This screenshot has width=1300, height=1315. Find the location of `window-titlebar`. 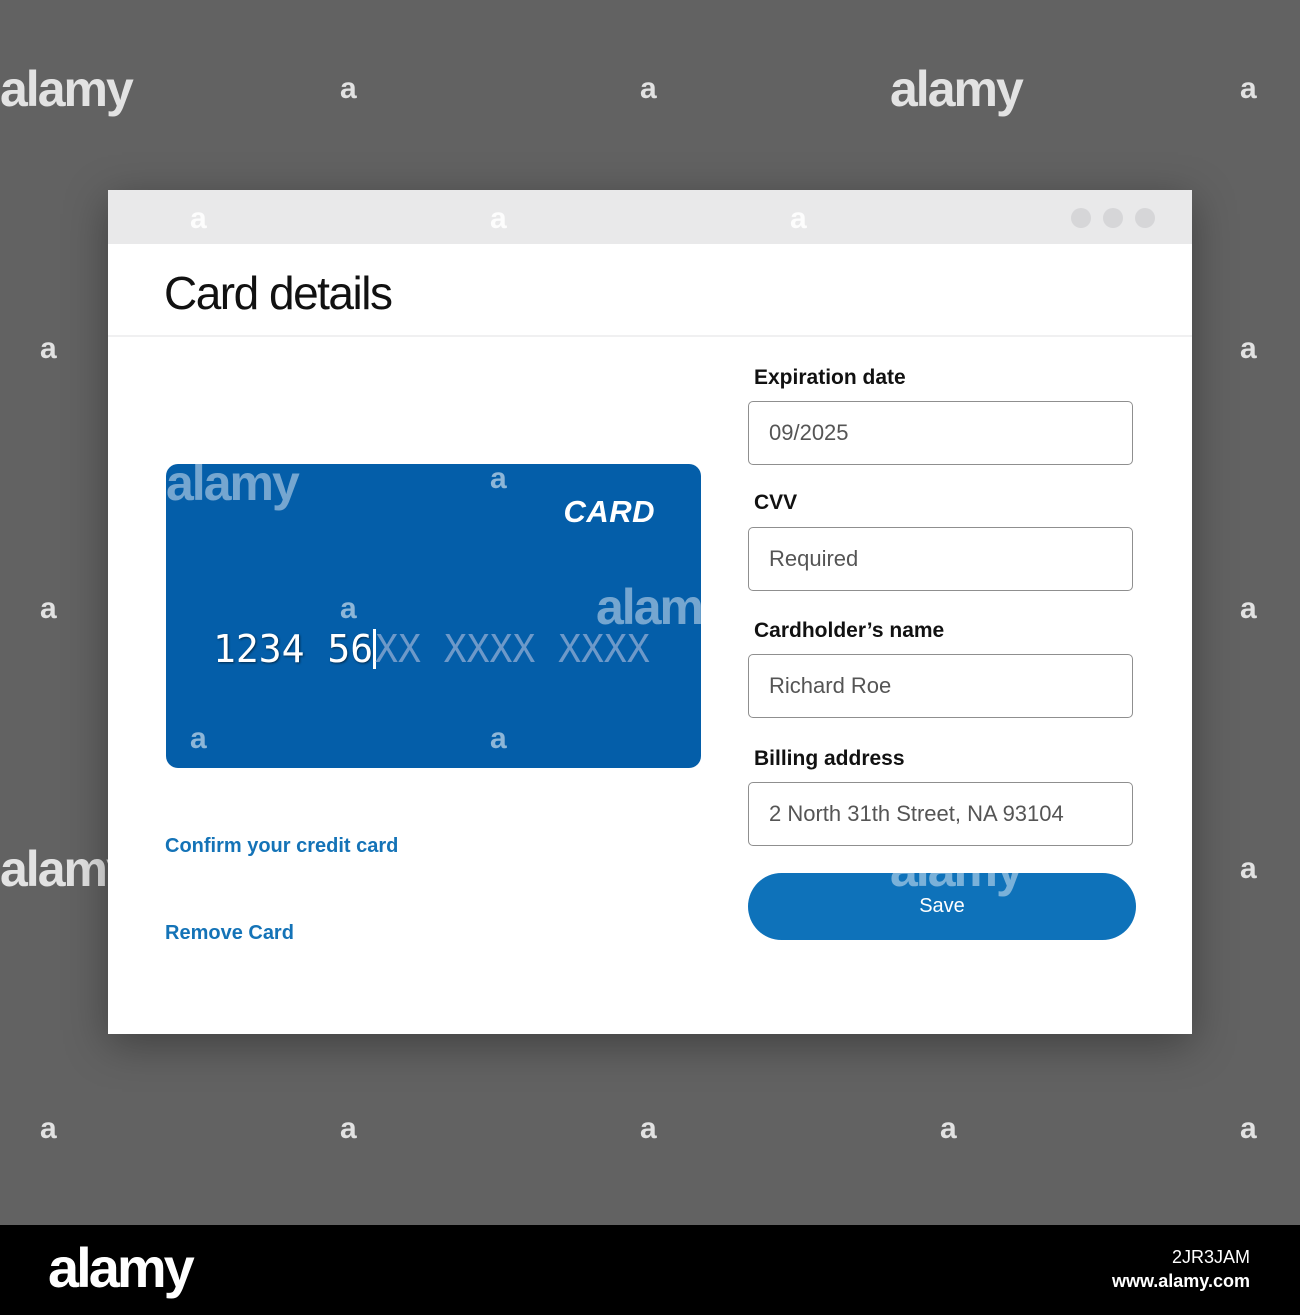

window-titlebar is located at coordinates (650, 217).